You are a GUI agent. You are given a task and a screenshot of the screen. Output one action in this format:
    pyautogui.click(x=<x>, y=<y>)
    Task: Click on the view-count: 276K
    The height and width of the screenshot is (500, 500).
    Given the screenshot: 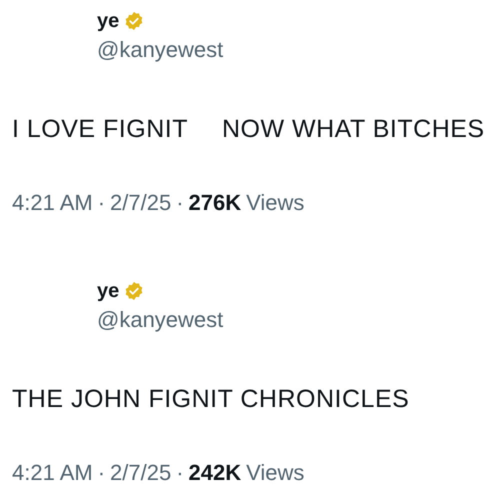 What is the action you would take?
    pyautogui.click(x=215, y=203)
    